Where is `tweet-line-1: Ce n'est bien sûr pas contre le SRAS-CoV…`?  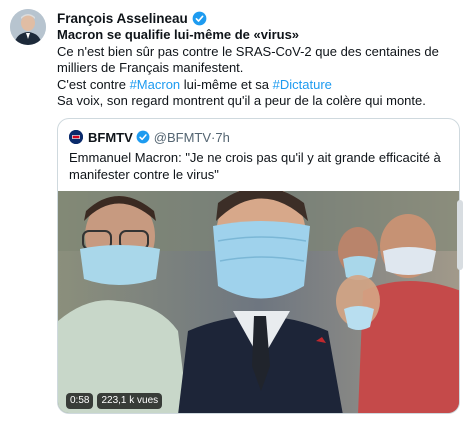
tweet-line-1: Ce n'est bien sûr pas contre le SRAS-CoV… is located at coordinates (248, 59).